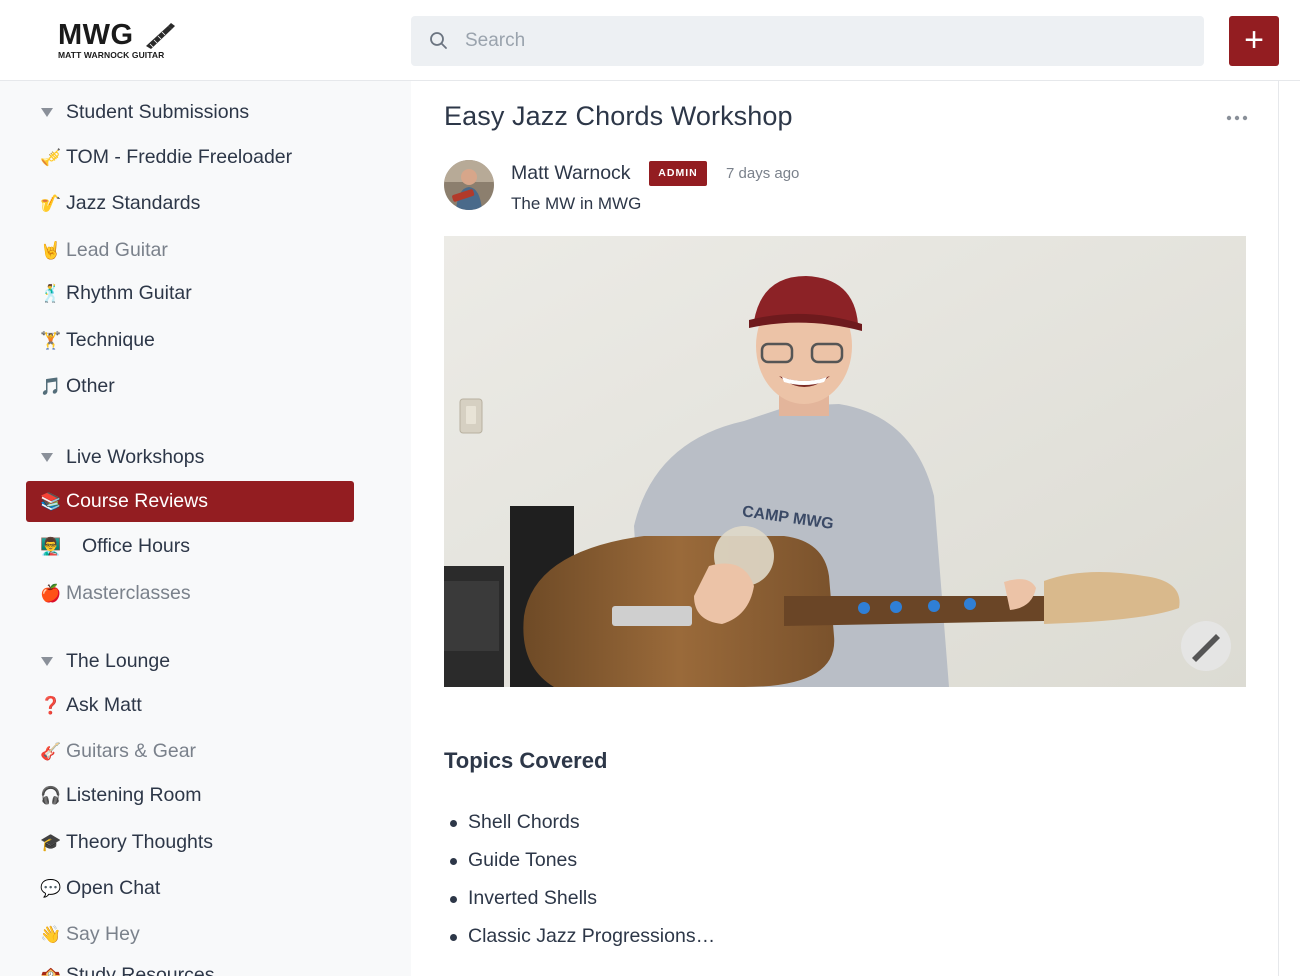 The height and width of the screenshot is (976, 1300). What do you see at coordinates (158, 111) in the screenshot?
I see `section-title: Student Submissions` at bounding box center [158, 111].